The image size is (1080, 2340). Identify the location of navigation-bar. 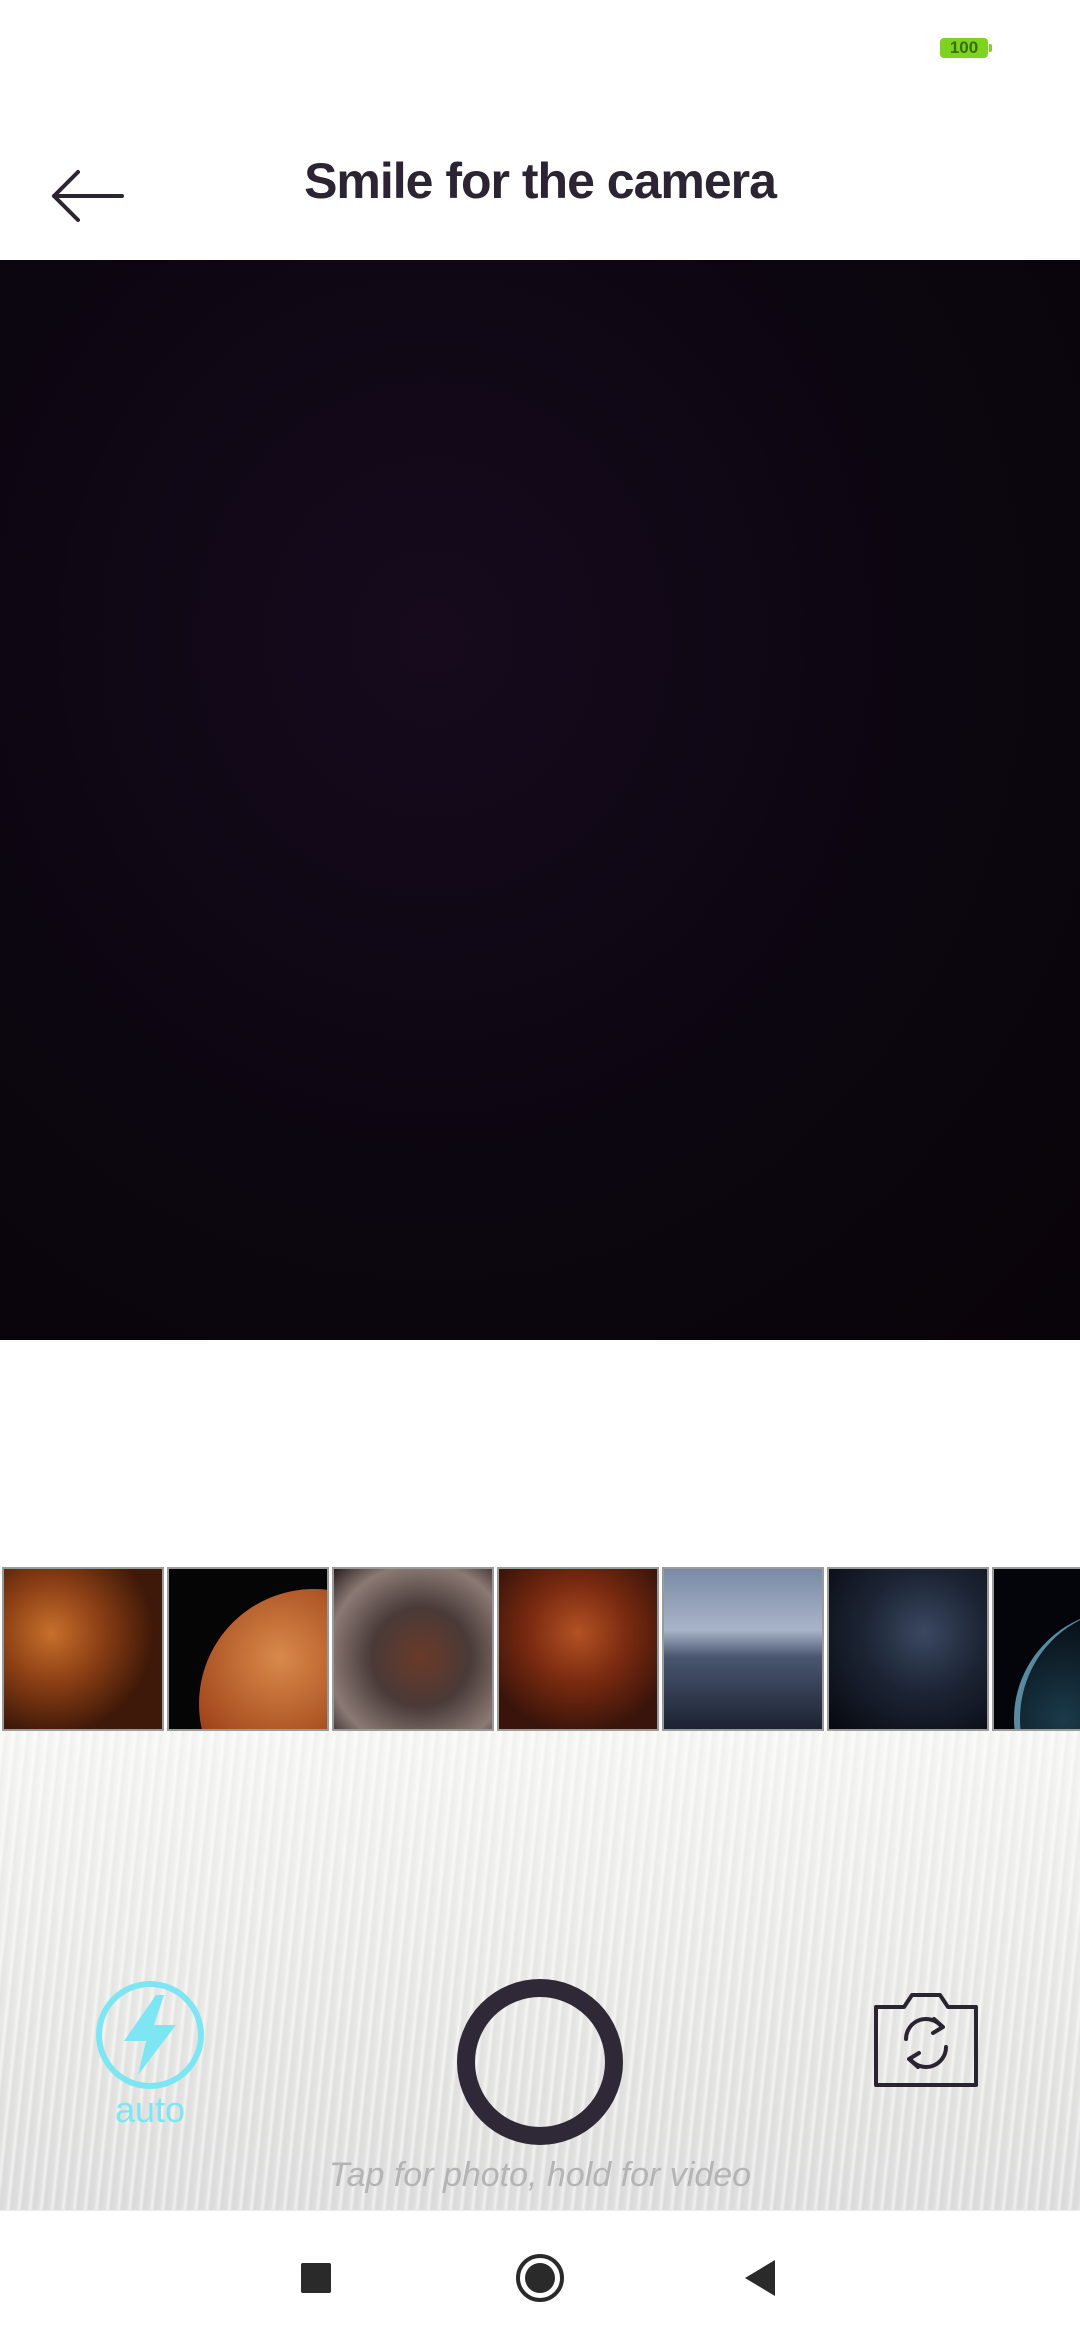
(540, 2275).